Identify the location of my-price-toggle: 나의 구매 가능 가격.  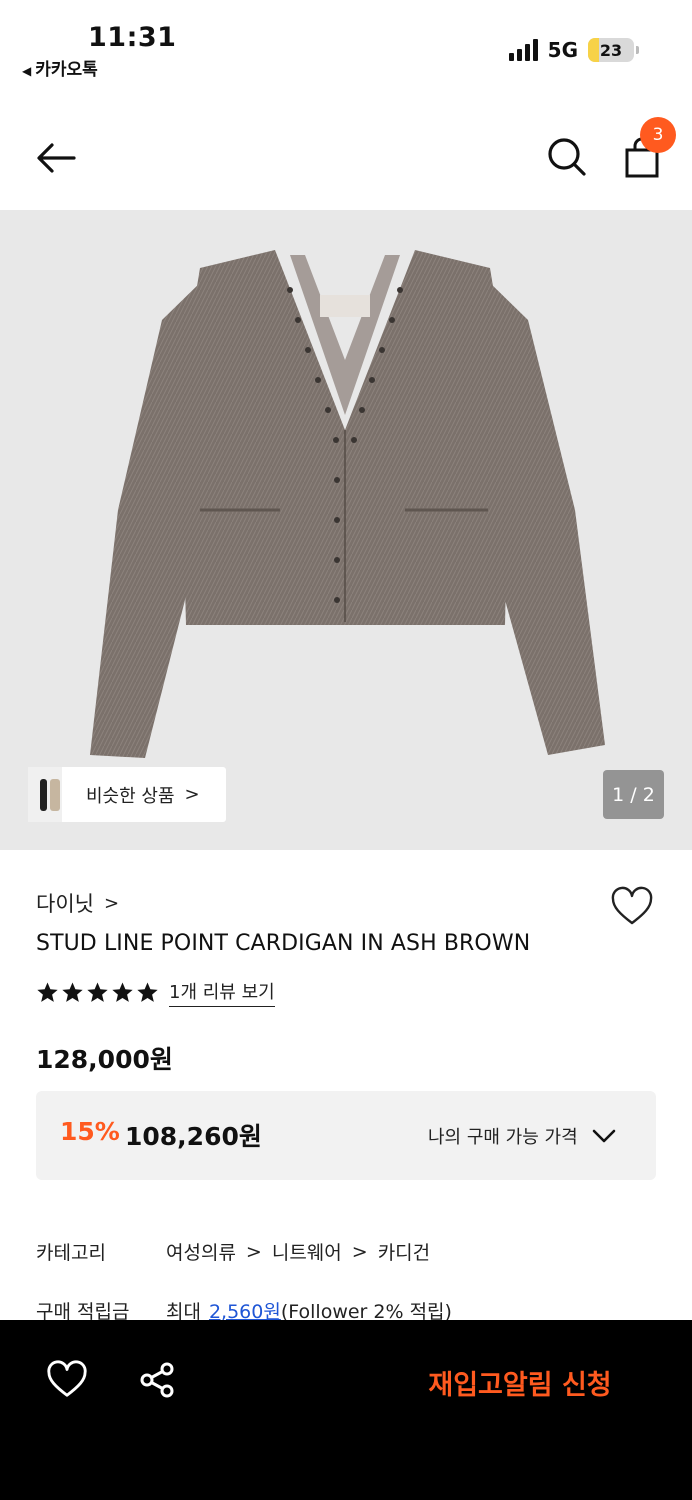
(522, 1136).